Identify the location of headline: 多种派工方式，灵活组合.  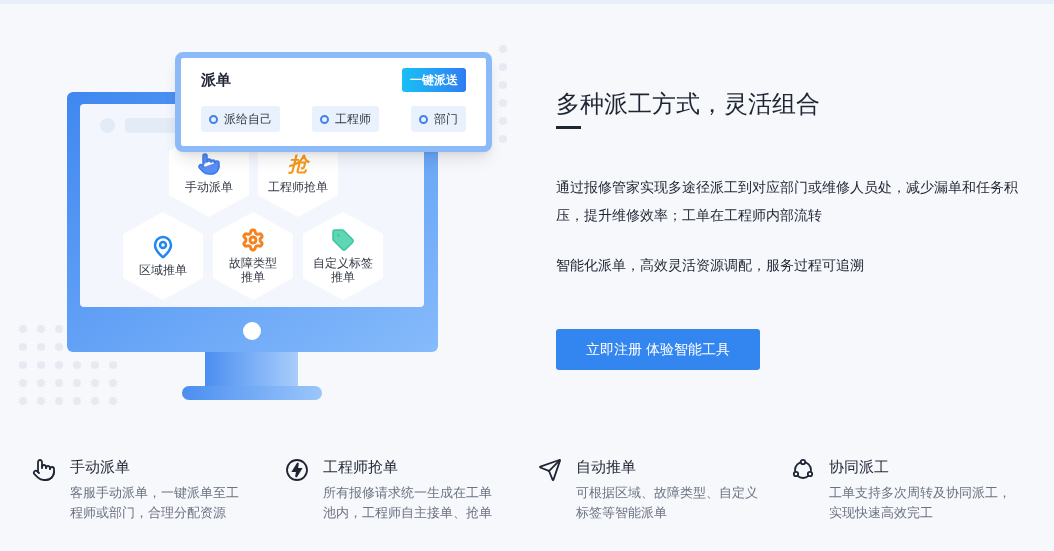
(688, 104).